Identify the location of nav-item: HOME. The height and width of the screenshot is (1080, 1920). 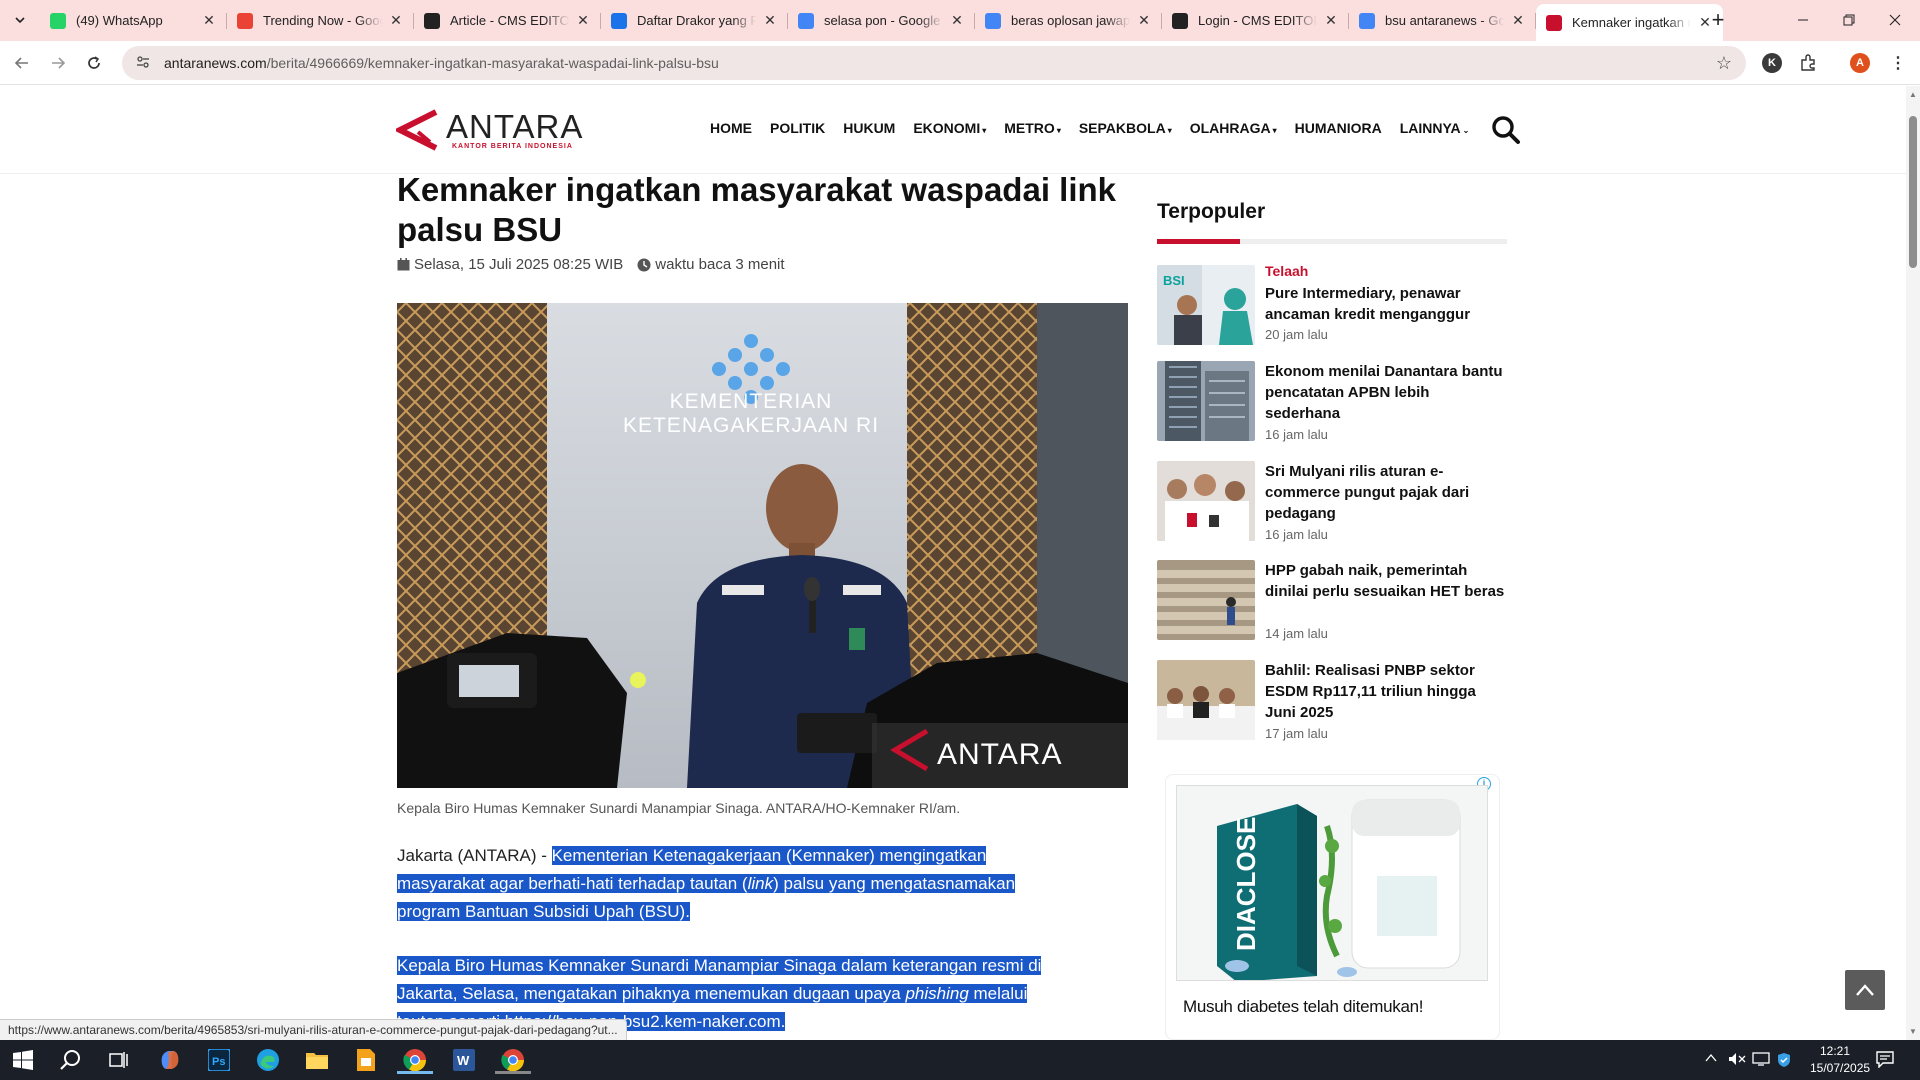
(731, 128).